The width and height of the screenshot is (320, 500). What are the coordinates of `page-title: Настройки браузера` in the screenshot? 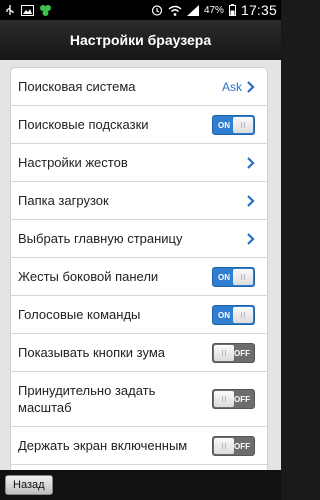 It's located at (140, 40).